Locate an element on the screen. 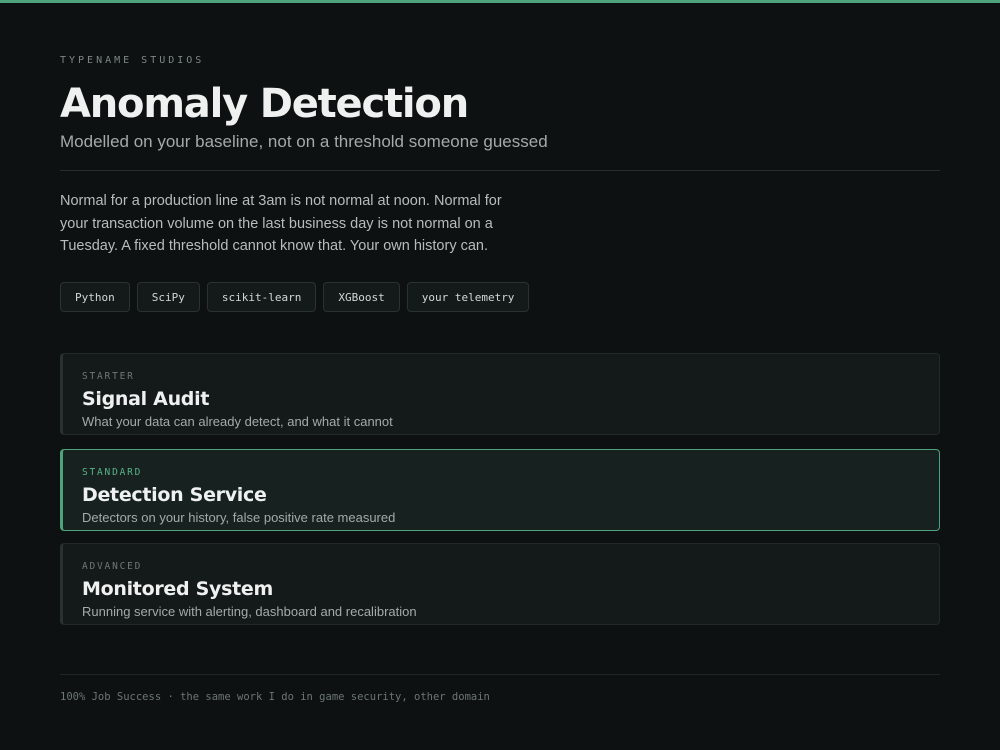  tier-level-label: STANDARD is located at coordinates (112, 472).